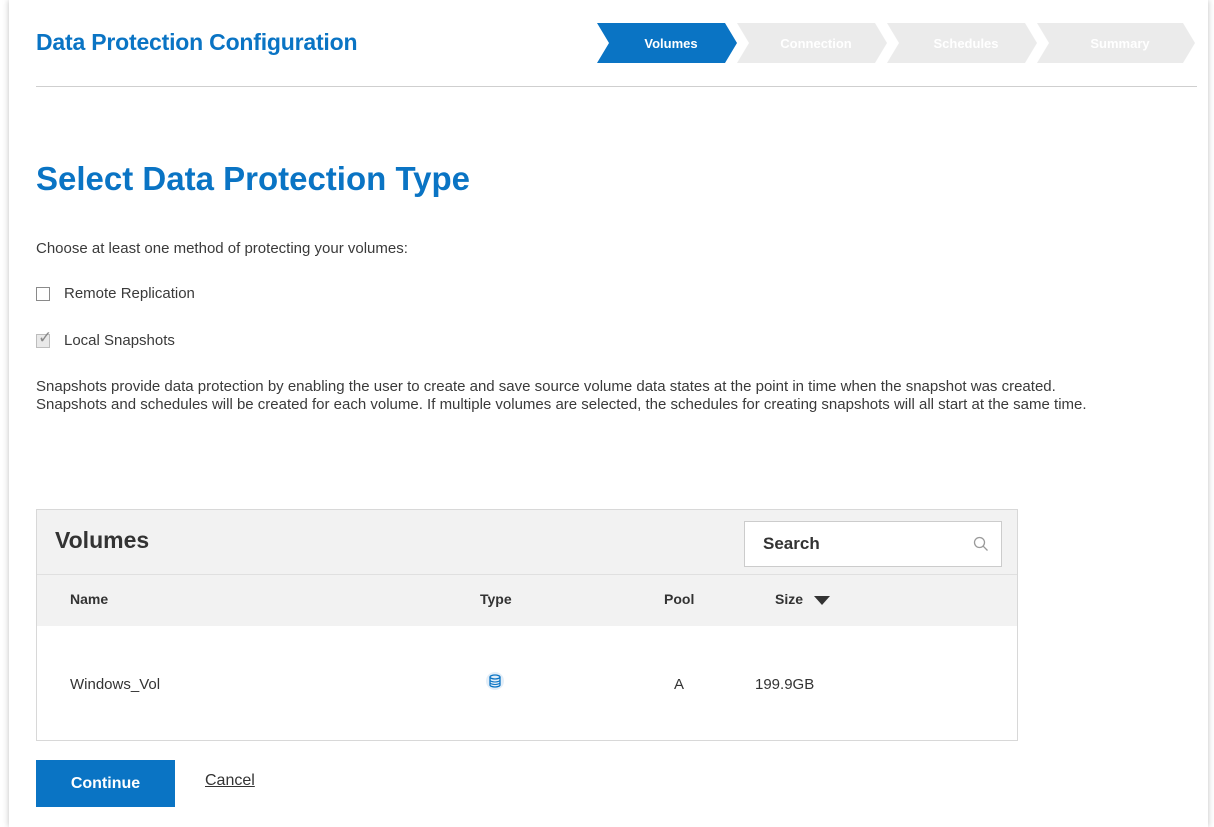 This screenshot has width=1214, height=827. I want to click on volumes-panel-header: Volumes, so click(527, 542).